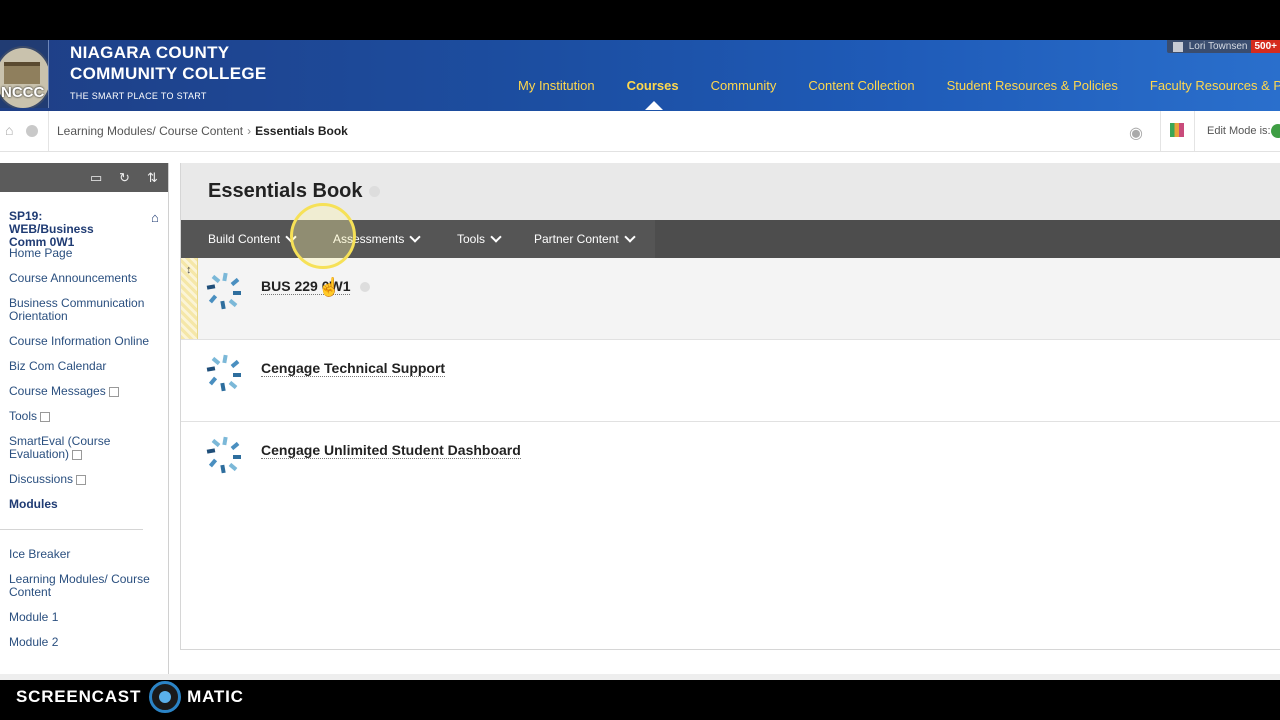  I want to click on menu-item-label: Tools, so click(23, 416).